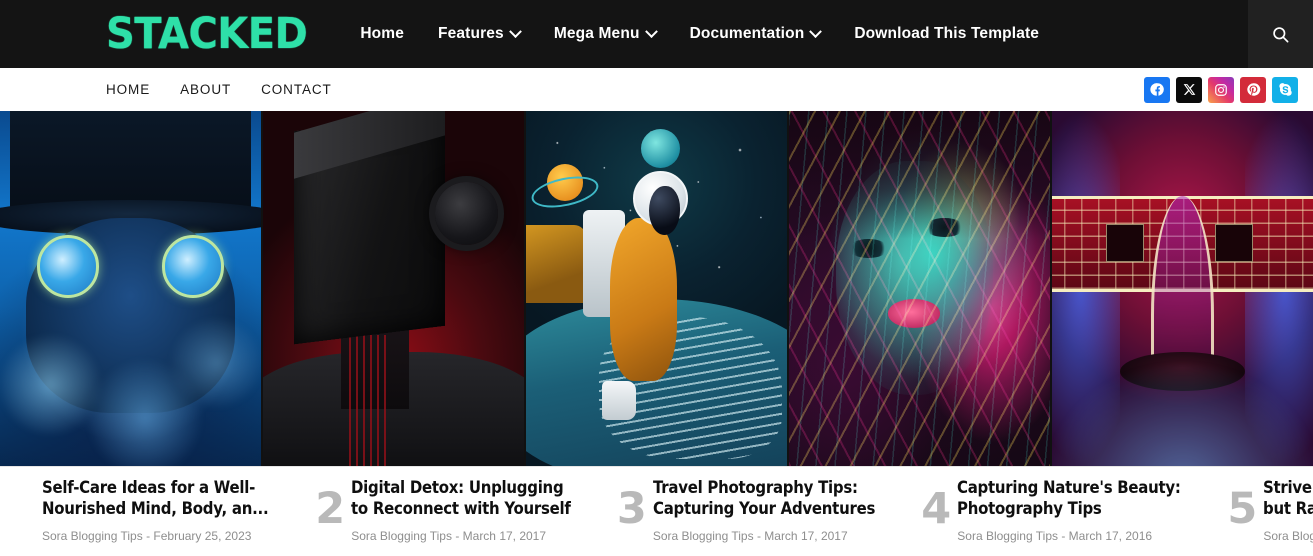  What do you see at coordinates (747, 33) in the screenshot?
I see `nav-item-label: Documentation` at bounding box center [747, 33].